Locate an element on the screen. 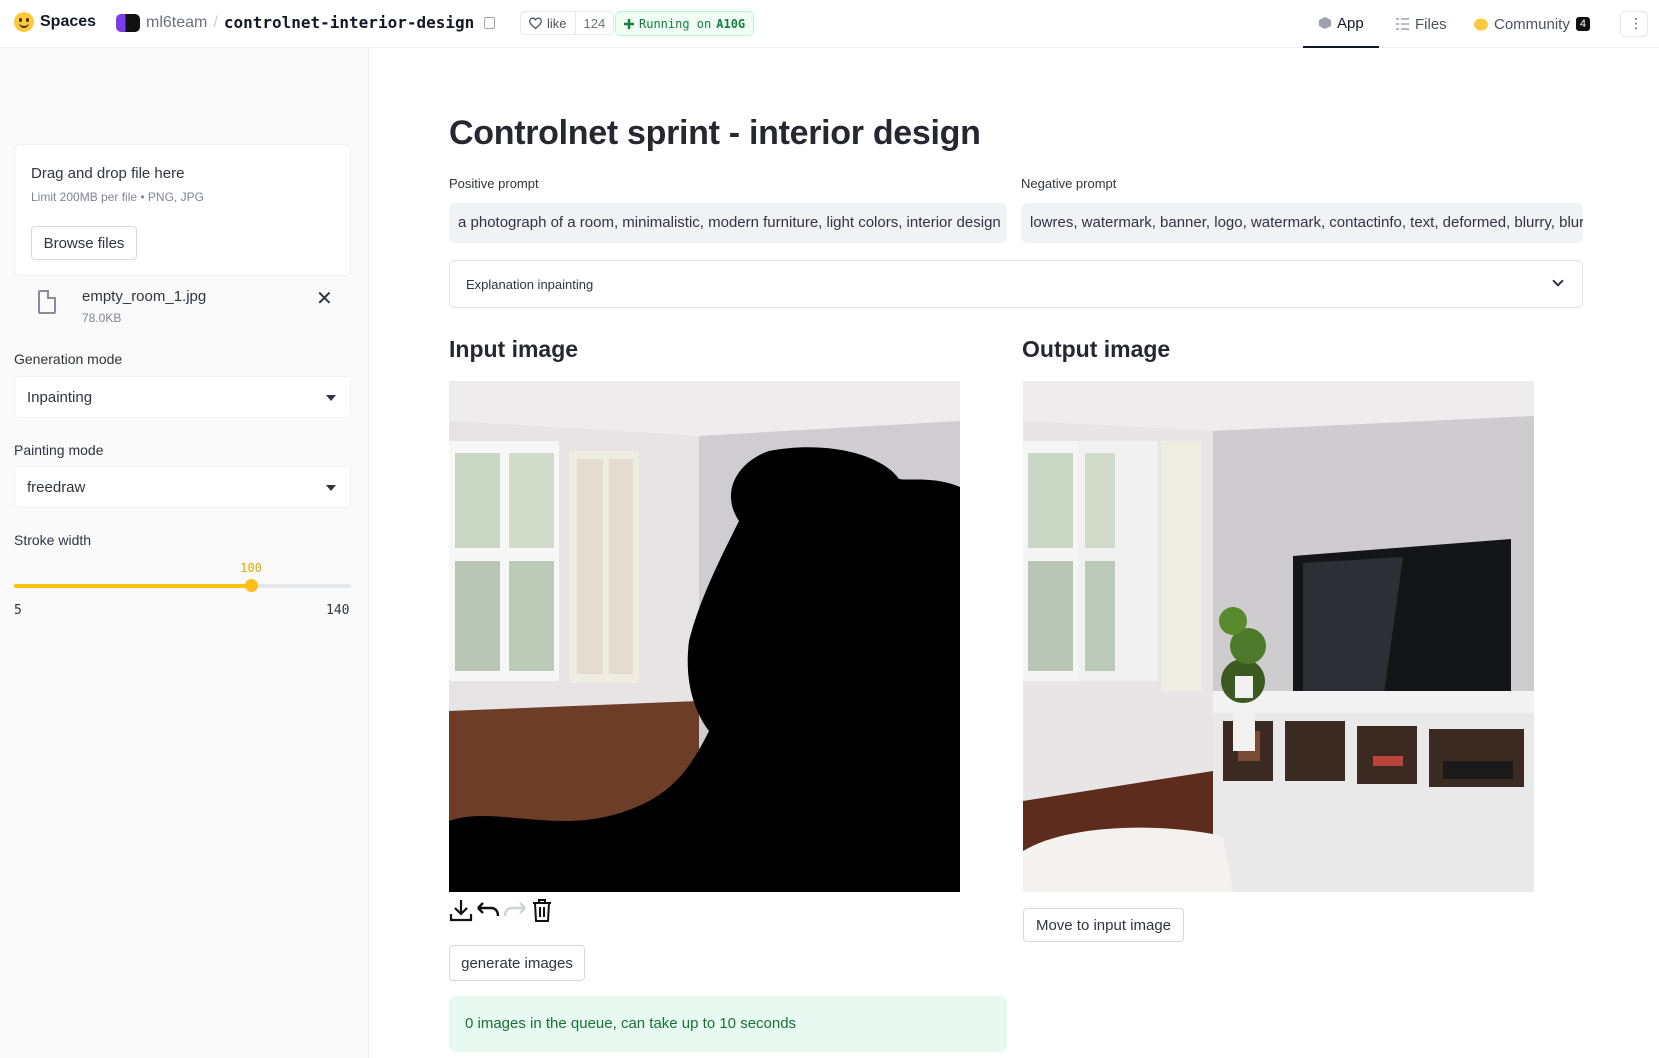 This screenshot has height=1058, width=1659. slider-min-label: 5 is located at coordinates (18, 610).